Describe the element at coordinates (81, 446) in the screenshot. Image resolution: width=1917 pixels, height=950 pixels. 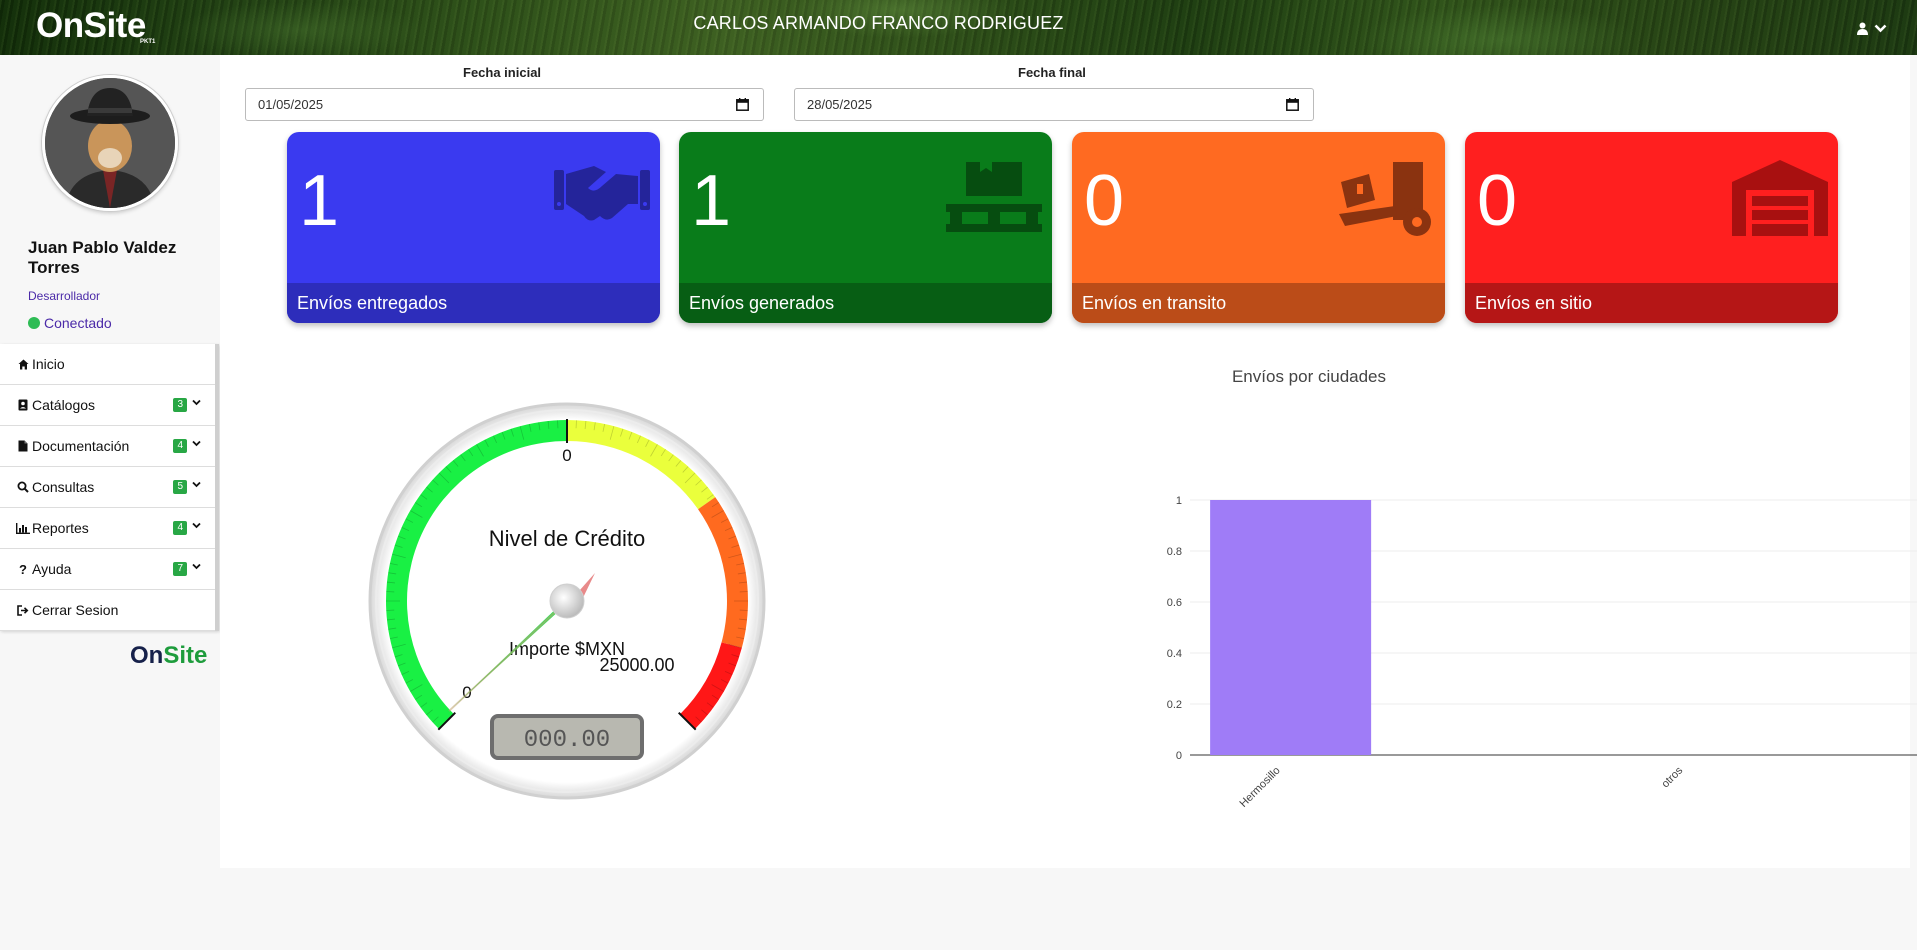
I see `sidebar-item-label: Documentación` at that location.